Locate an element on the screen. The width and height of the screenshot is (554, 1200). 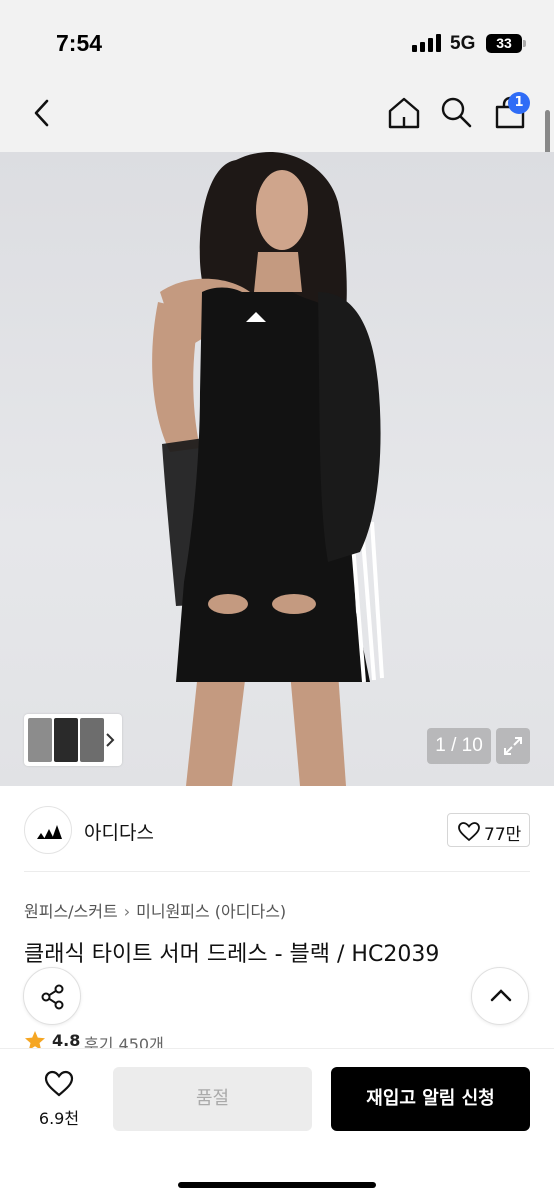
share-icon is located at coordinates (52, 997).